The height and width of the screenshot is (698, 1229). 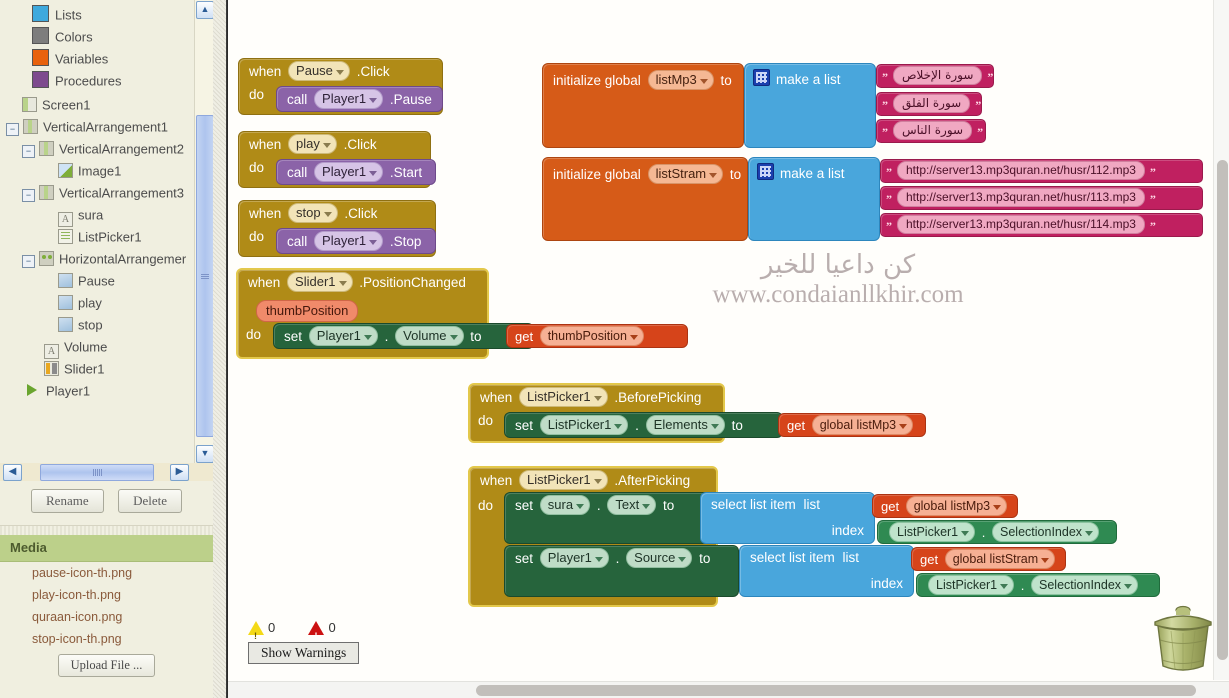 I want to click on block-get-global-listmp3-after: get global listMp3, so click(x=945, y=506).